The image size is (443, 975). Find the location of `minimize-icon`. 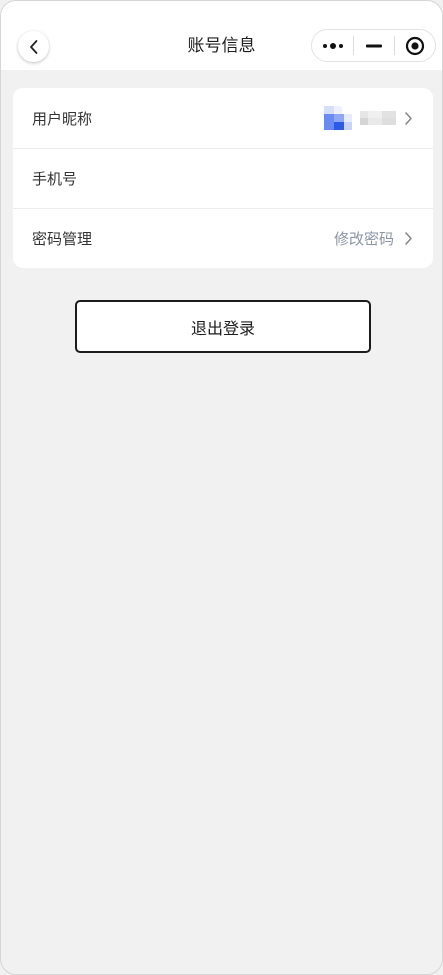

minimize-icon is located at coordinates (373, 46).